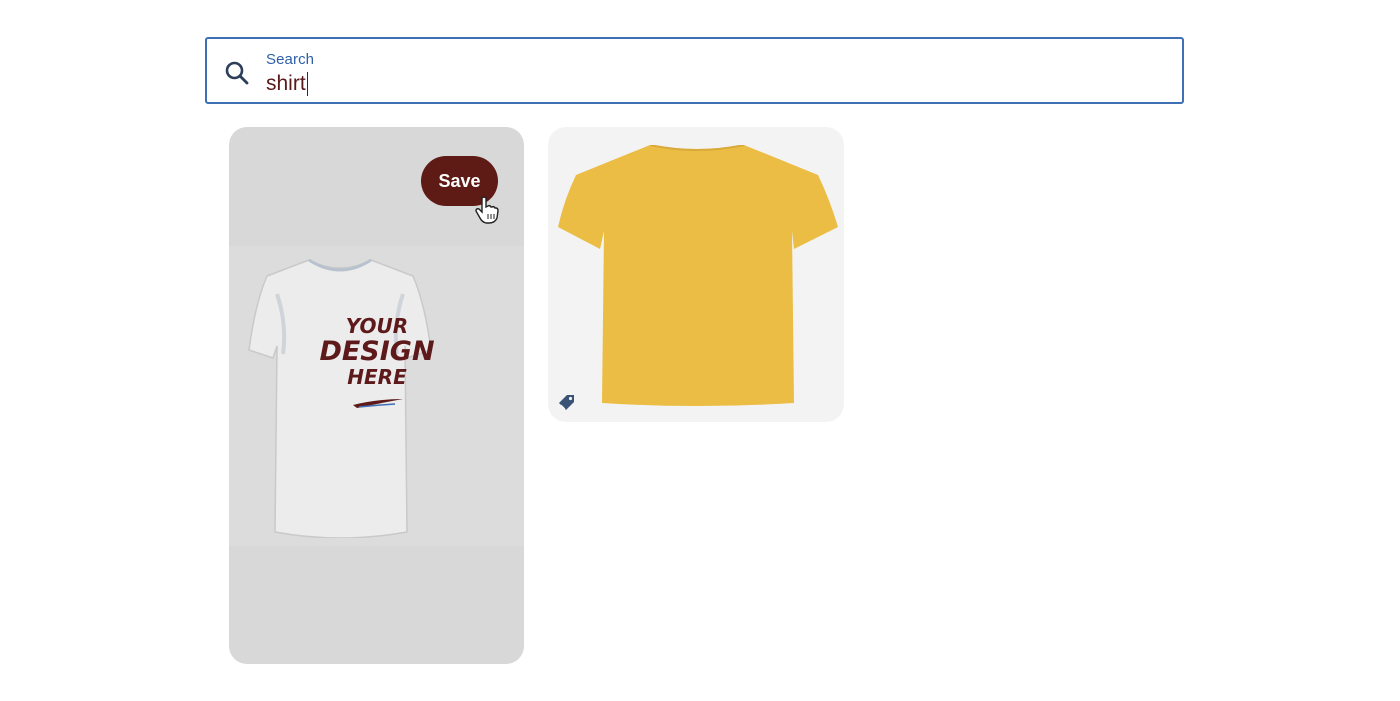 This screenshot has width=1400, height=701. I want to click on yellow-tshirt-image, so click(698, 275).